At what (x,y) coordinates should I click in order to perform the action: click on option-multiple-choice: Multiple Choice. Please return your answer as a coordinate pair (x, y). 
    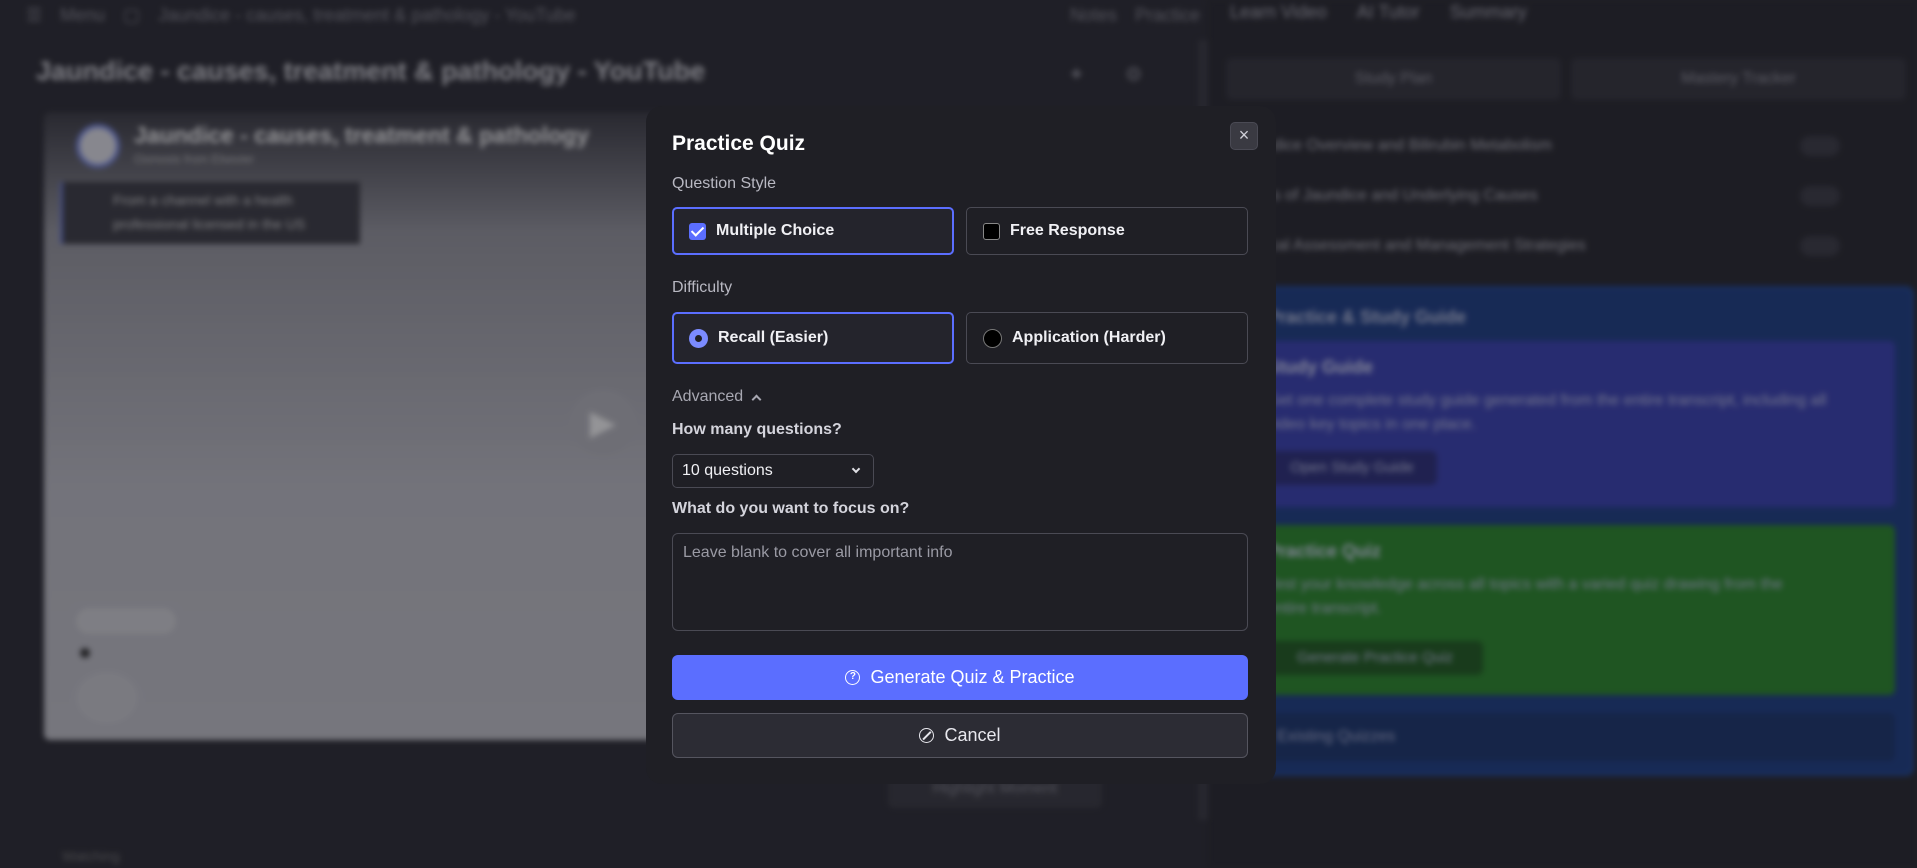
    Looking at the image, I should click on (813, 231).